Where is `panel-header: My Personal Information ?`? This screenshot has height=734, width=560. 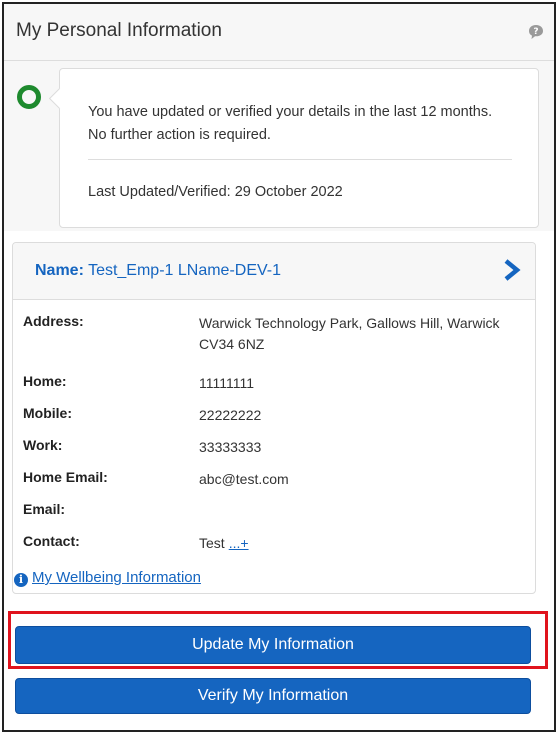 panel-header: My Personal Information ? is located at coordinates (279, 32).